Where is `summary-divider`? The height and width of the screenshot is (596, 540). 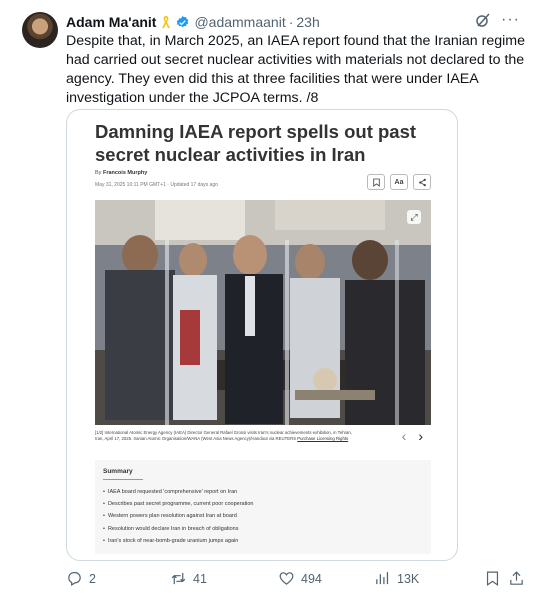
summary-divider is located at coordinates (123, 479).